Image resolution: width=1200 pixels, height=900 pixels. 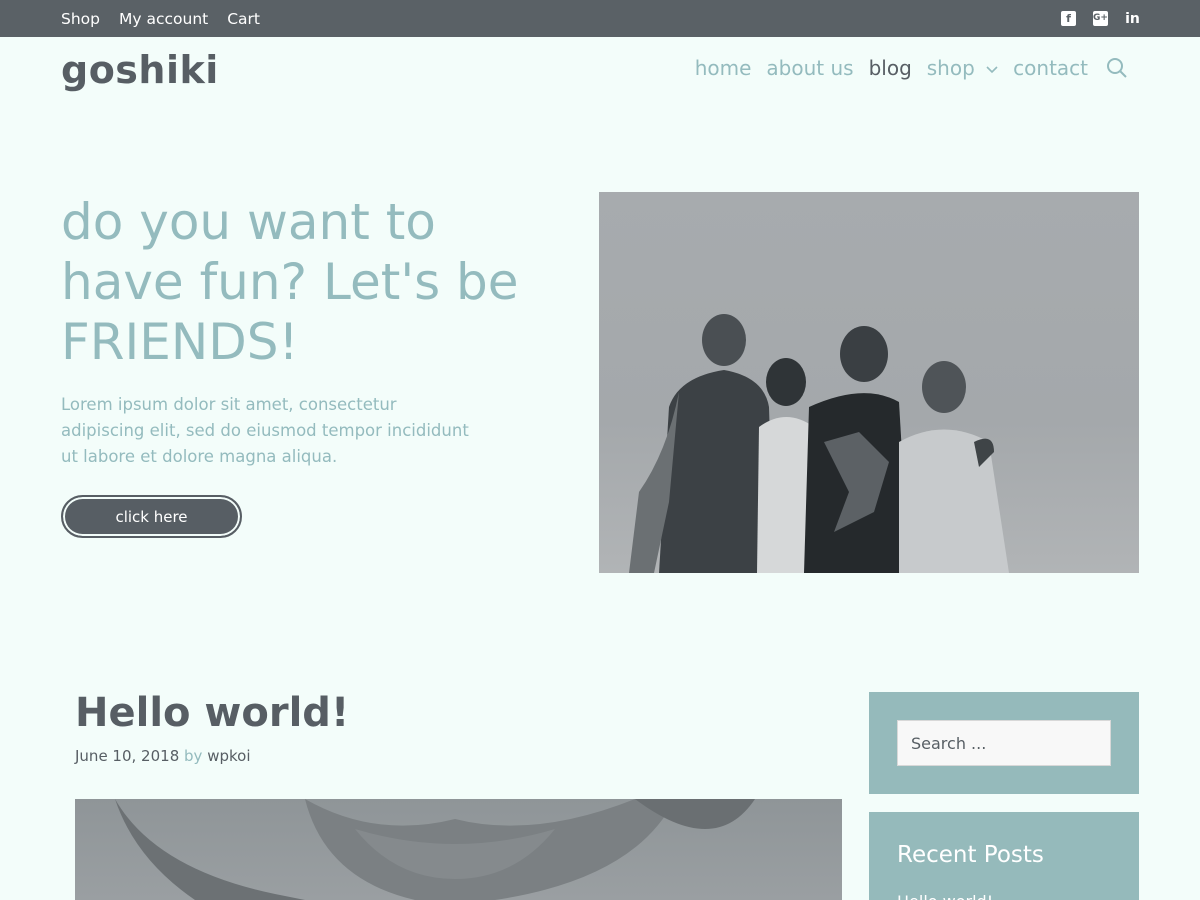 What do you see at coordinates (1100, 18) in the screenshot?
I see `google-plus-icon: G+` at bounding box center [1100, 18].